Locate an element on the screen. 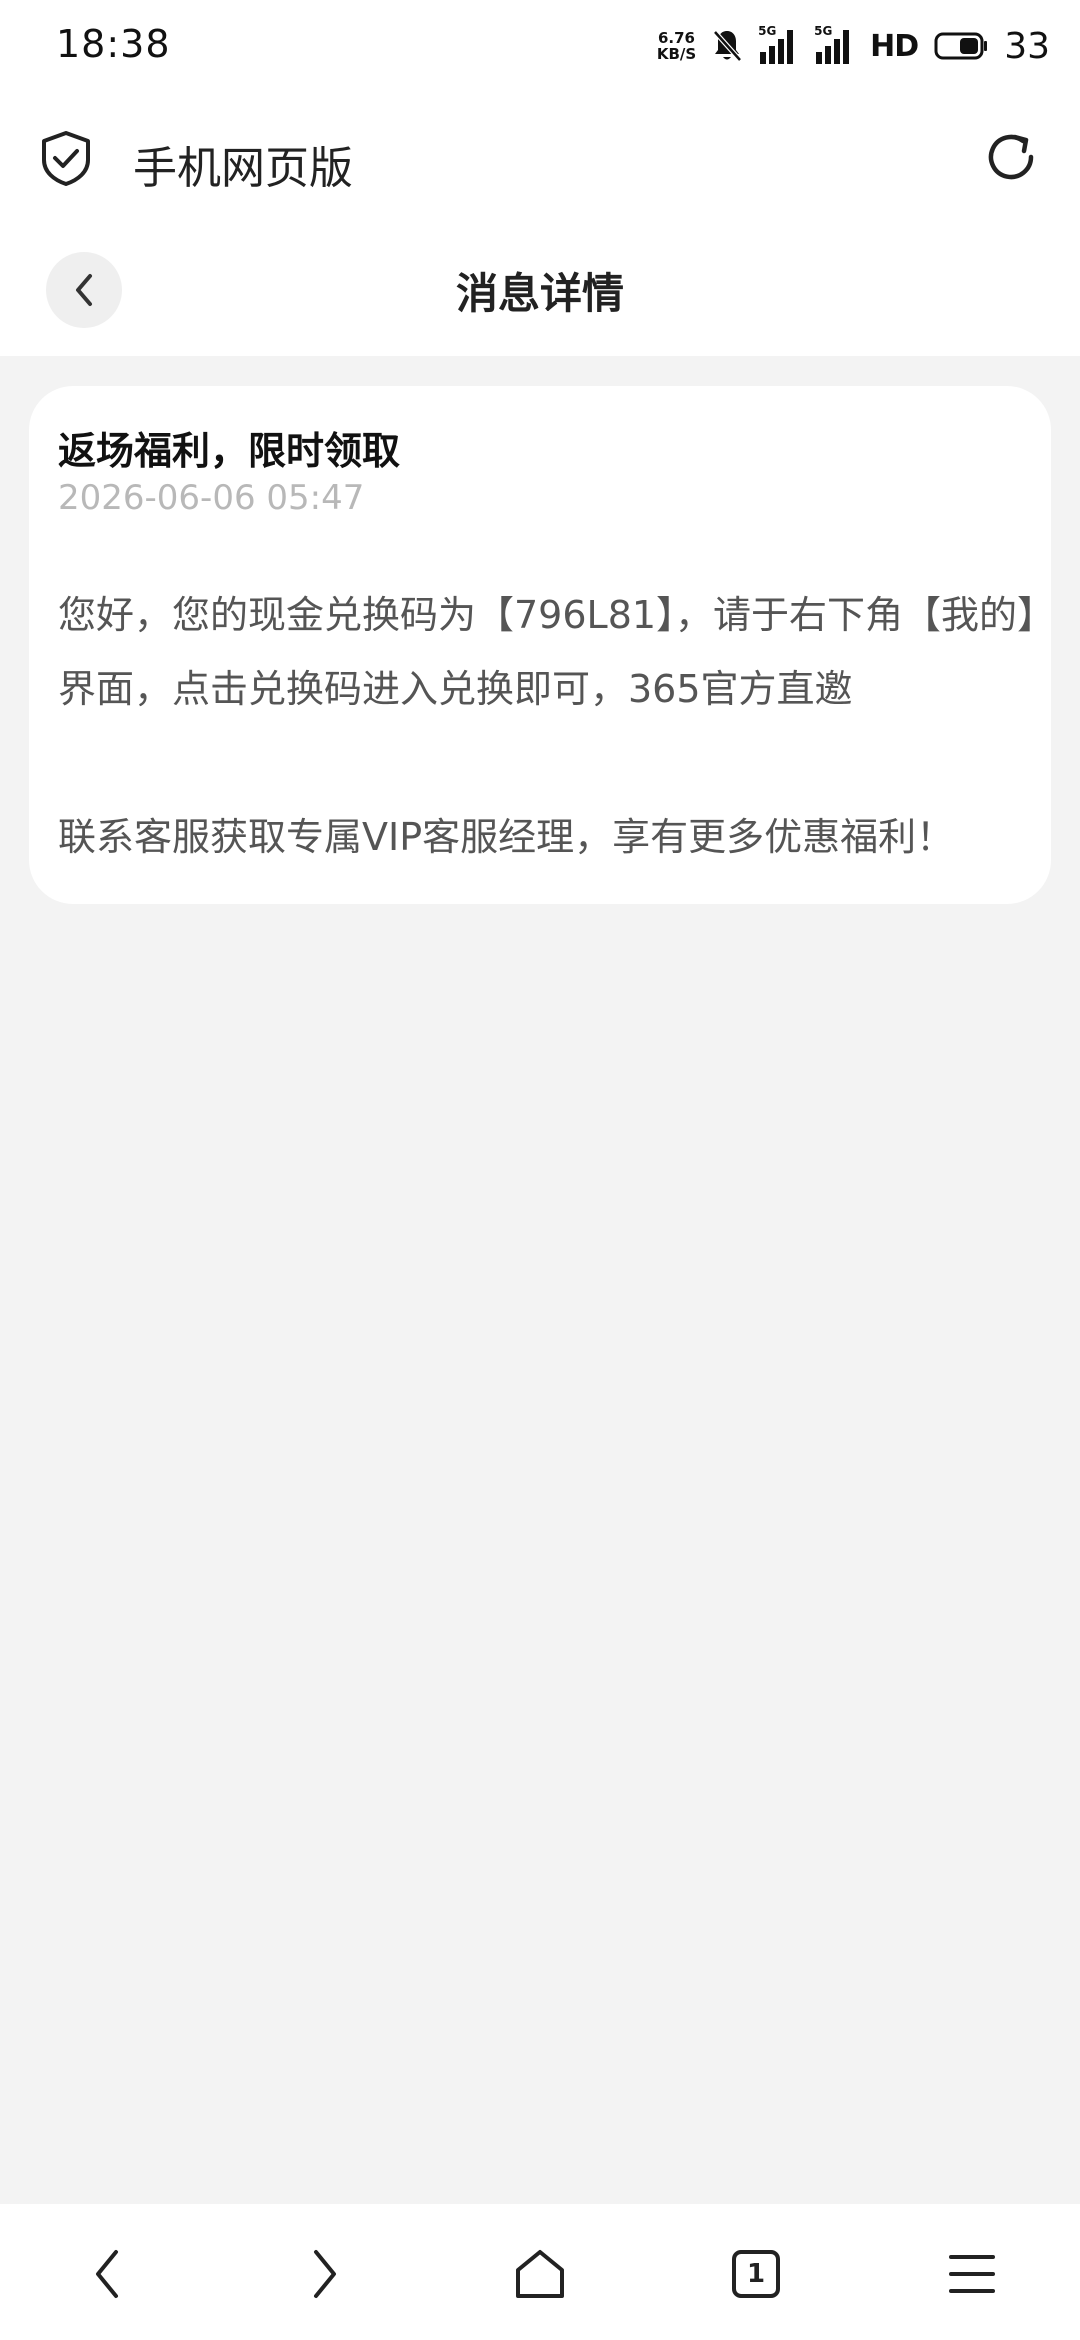 This screenshot has width=1080, height=2340. tabs-count: 1 is located at coordinates (756, 2274).